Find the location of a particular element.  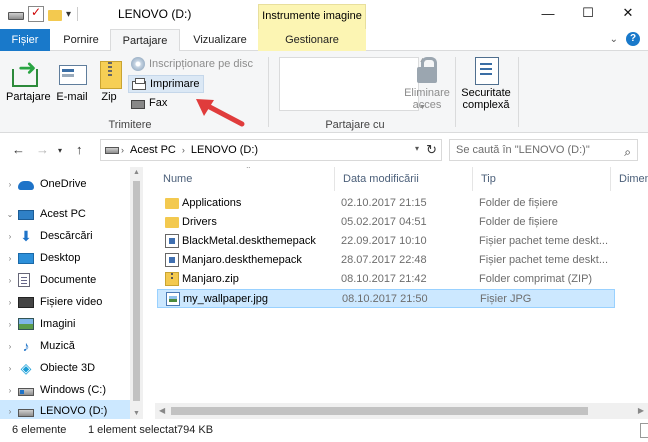

nav-item-onedrive: › OneDrive is located at coordinates (71, 184).